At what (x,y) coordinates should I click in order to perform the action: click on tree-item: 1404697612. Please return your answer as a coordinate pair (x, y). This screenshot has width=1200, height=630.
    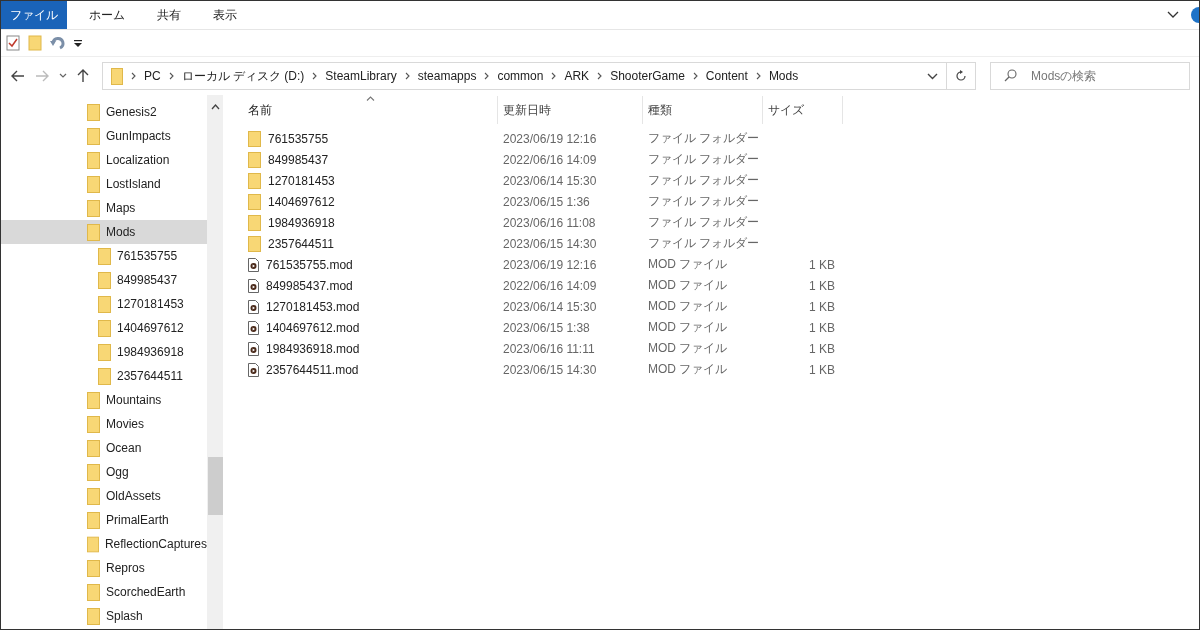
    Looking at the image, I should click on (104, 328).